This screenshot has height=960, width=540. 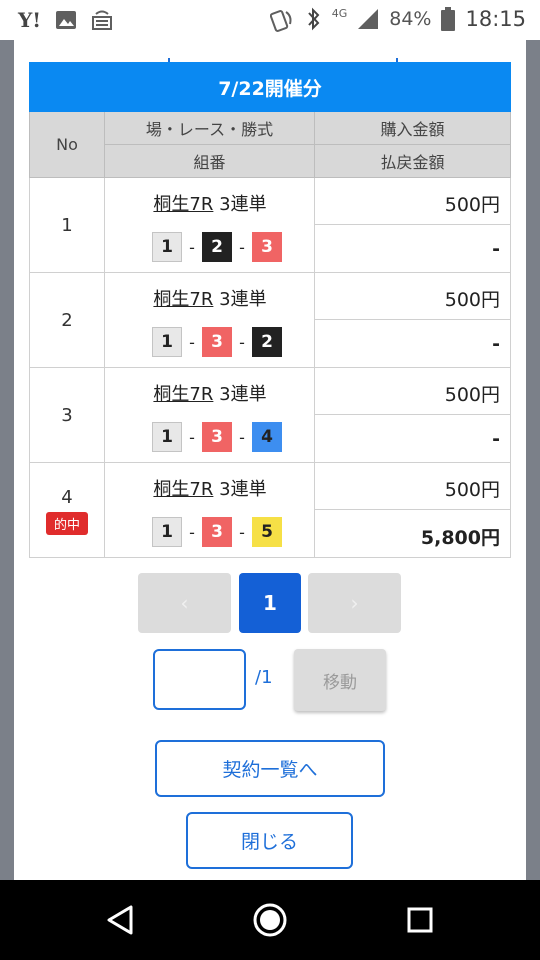 I want to click on table-header: No 場・レース・勝式 購入金額 組番 払戻金額, so click(x=270, y=145).